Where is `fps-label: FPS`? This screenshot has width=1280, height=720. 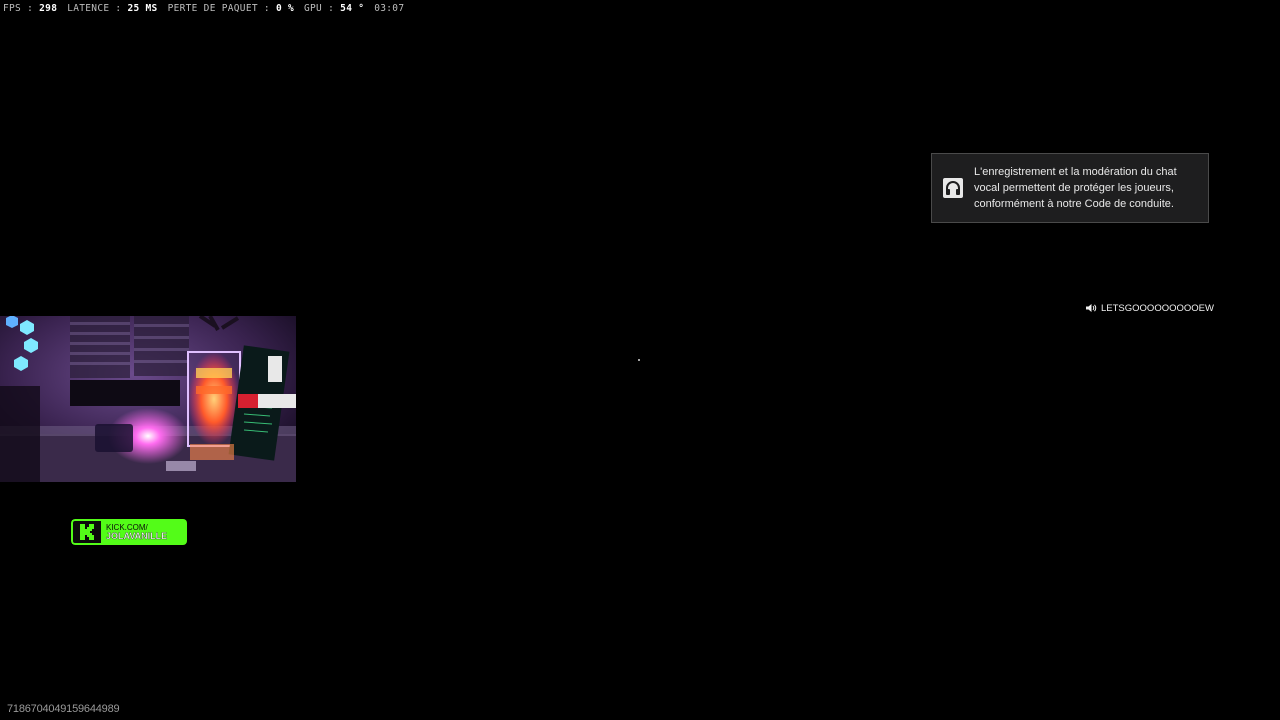 fps-label: FPS is located at coordinates (12, 8).